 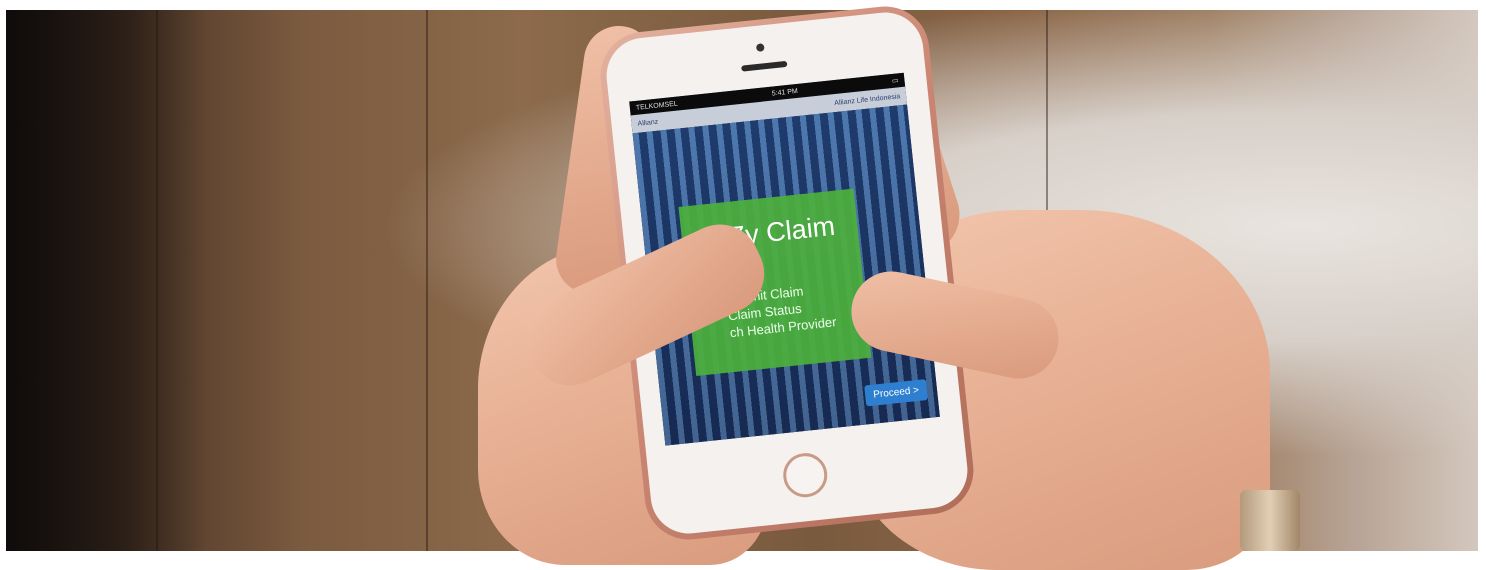 What do you see at coordinates (657, 106) in the screenshot?
I see `carrier-label: TELKOMSEL` at bounding box center [657, 106].